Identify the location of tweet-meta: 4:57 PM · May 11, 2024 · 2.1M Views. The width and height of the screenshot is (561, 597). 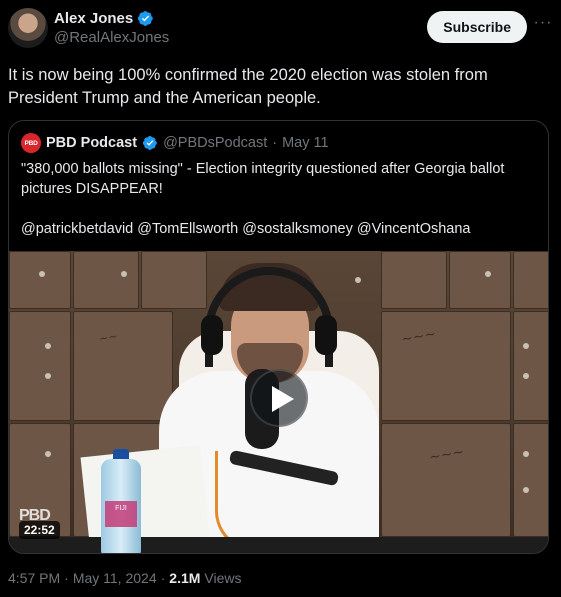
(125, 578).